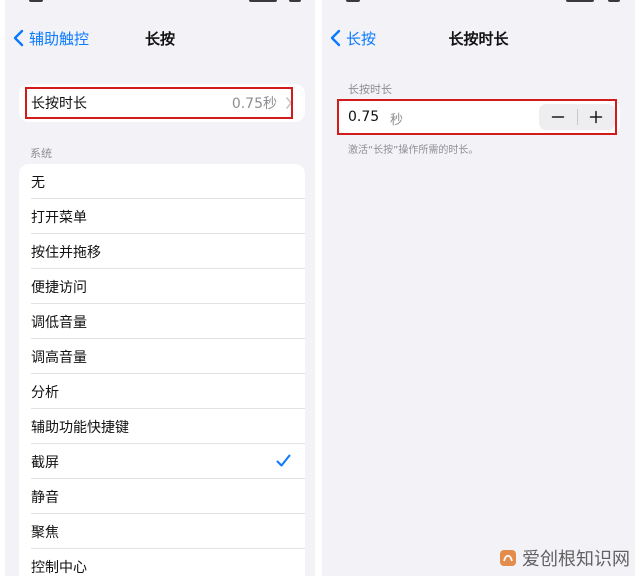 Image resolution: width=640 pixels, height=576 pixels. I want to click on unit-label: 秒, so click(397, 120).